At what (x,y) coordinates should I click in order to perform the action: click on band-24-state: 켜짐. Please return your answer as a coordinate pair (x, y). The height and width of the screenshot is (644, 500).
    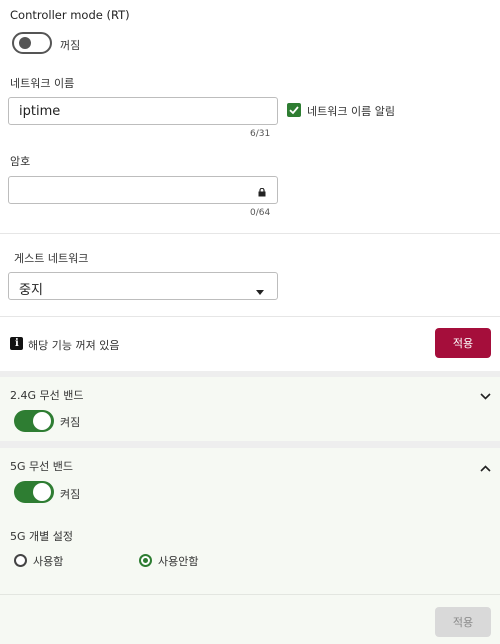
    Looking at the image, I should click on (70, 422).